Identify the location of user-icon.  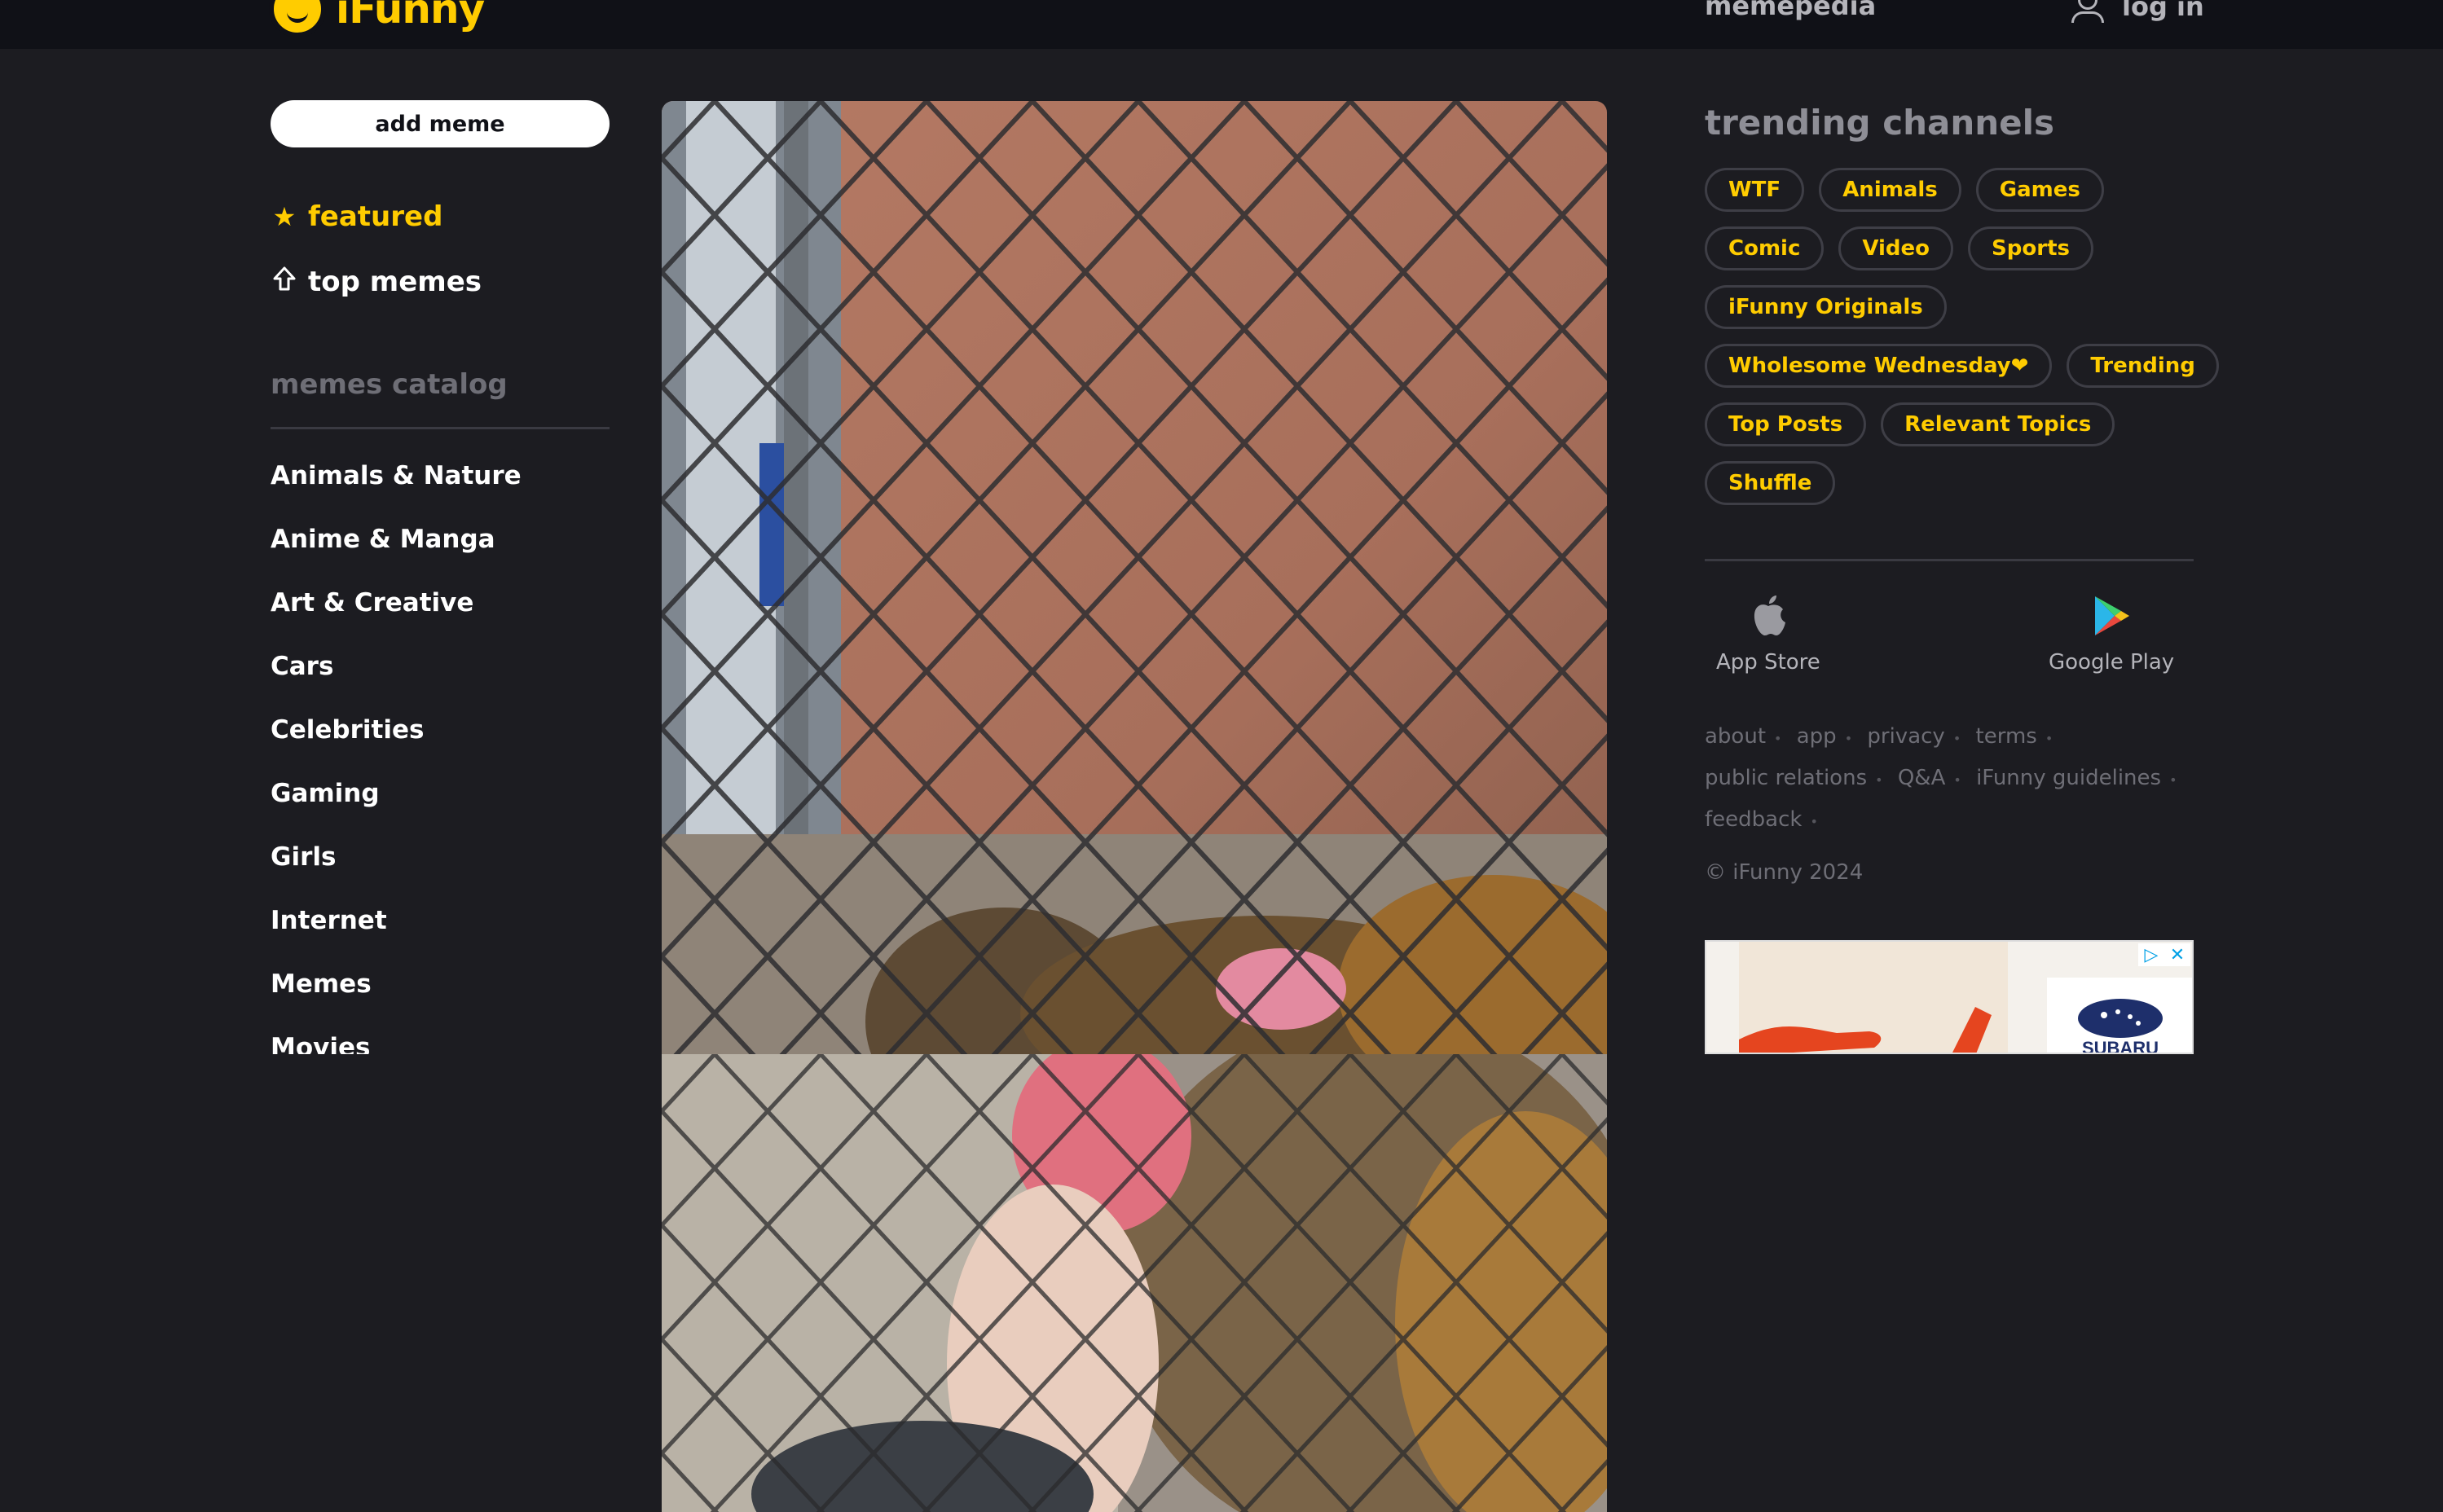
(2087, 11).